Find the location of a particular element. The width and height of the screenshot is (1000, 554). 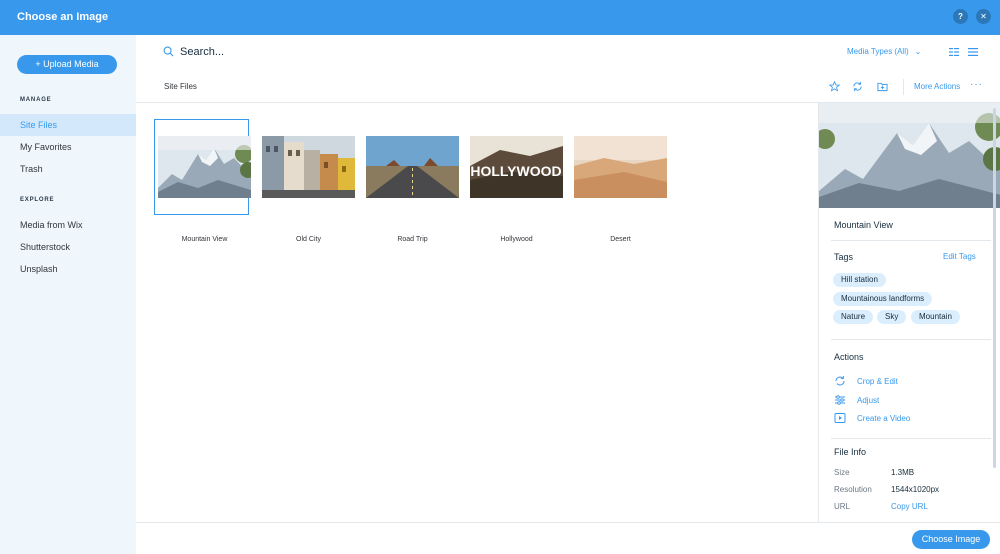

media-item-caption: Desert is located at coordinates (620, 239).